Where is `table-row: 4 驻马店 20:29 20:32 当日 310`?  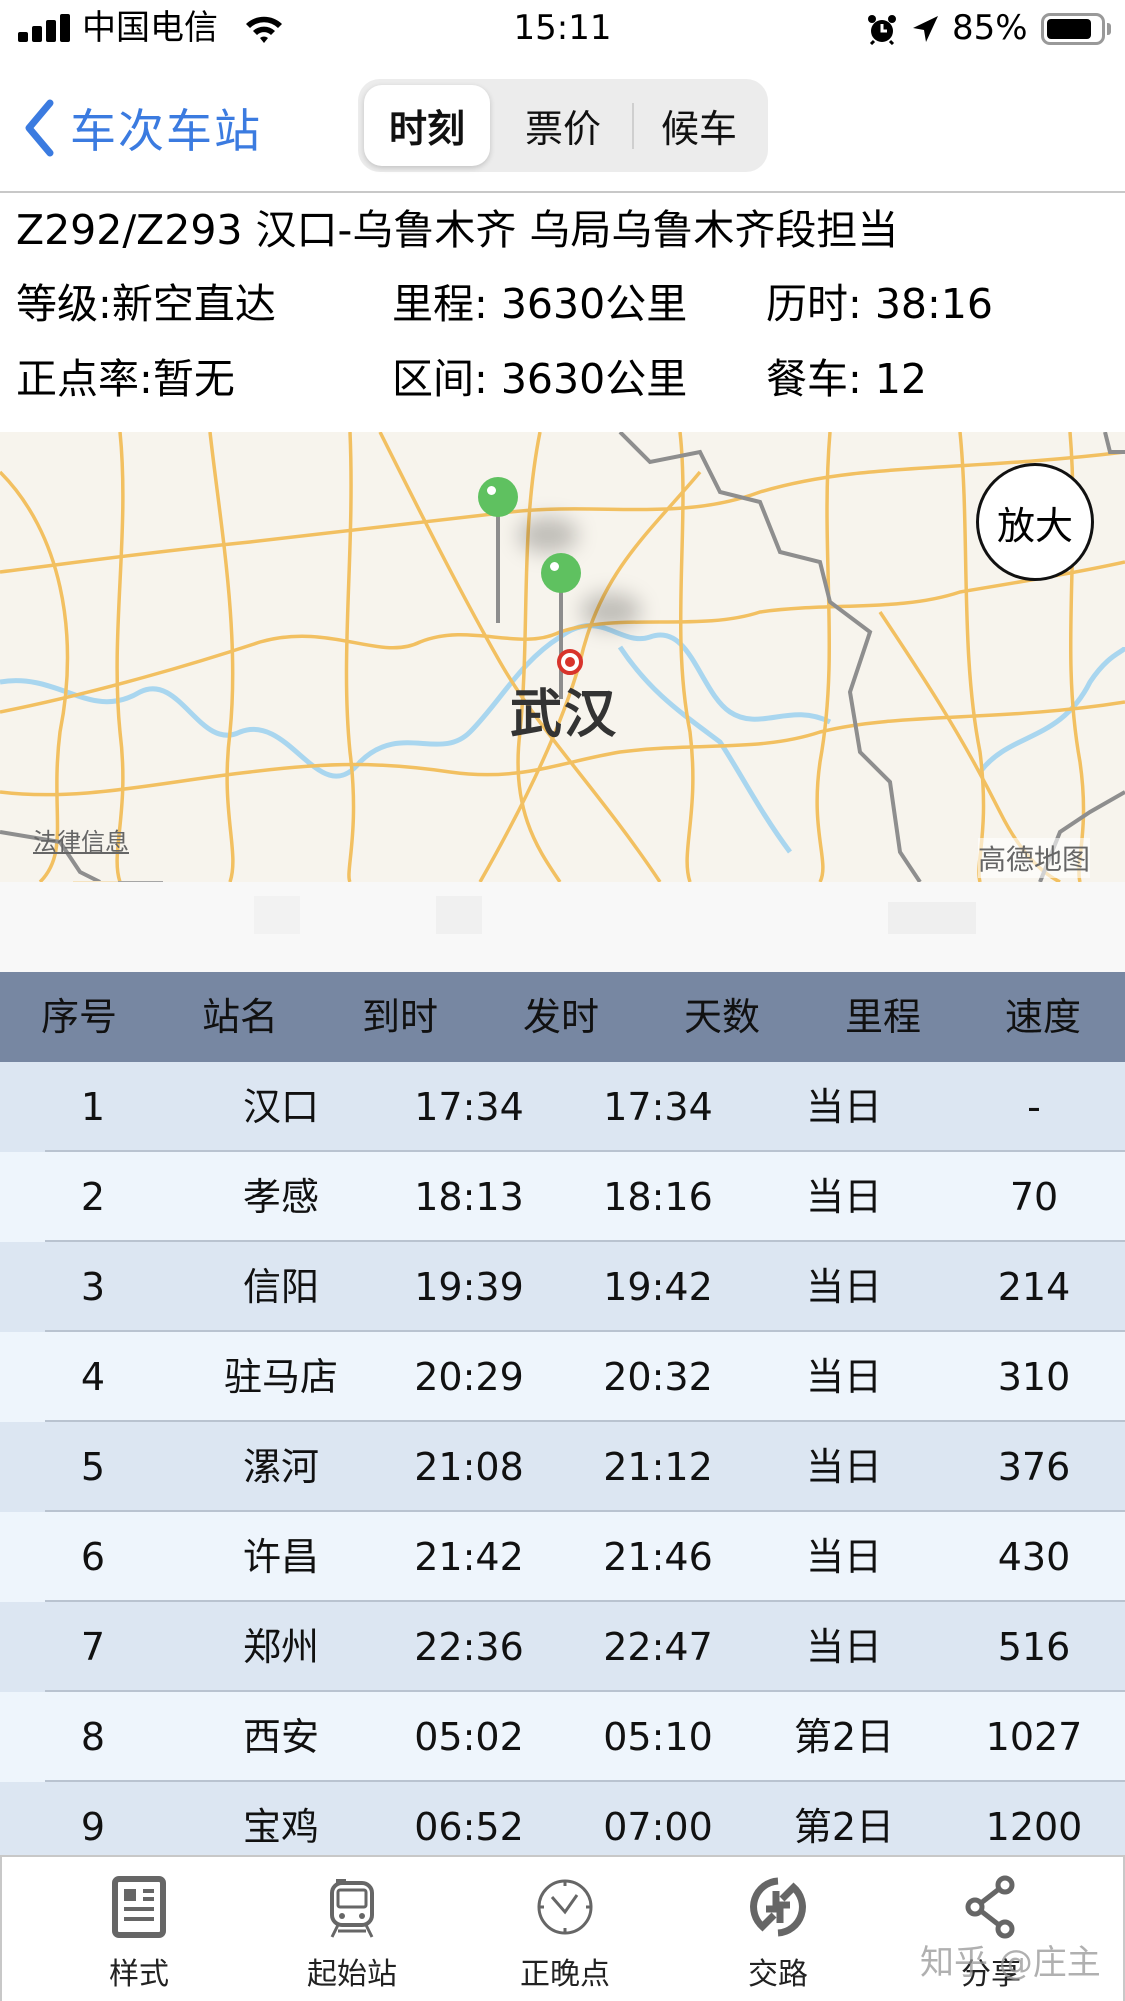
table-row: 4 驻马店 20:29 20:32 当日 310 is located at coordinates (562, 1377).